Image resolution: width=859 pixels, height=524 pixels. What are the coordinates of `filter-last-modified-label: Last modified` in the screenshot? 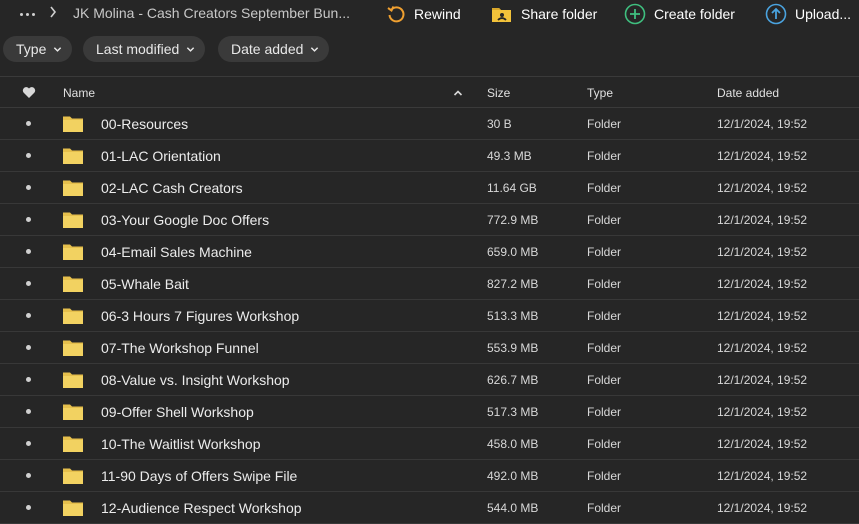 It's located at (138, 49).